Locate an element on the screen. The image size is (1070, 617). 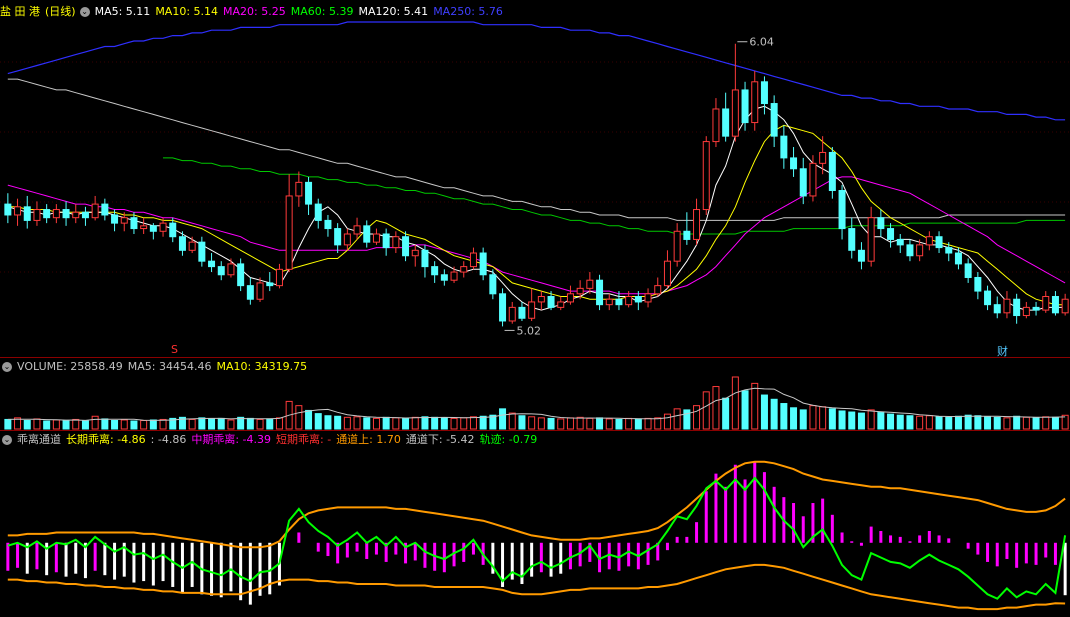
high-price-label: 6.04 is located at coordinates (761, 42).